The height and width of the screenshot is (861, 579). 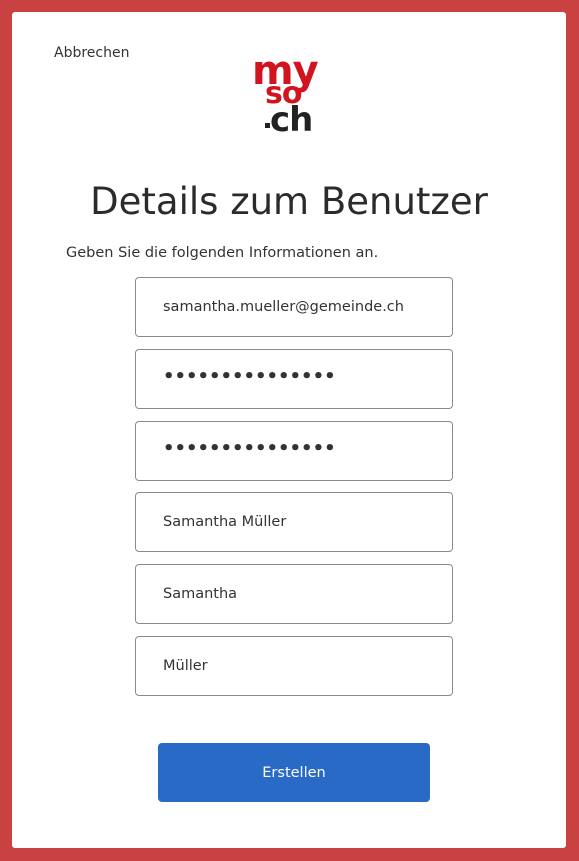 I want to click on email-field: samantha.mueller@gemeinde.ch, so click(x=294, y=307).